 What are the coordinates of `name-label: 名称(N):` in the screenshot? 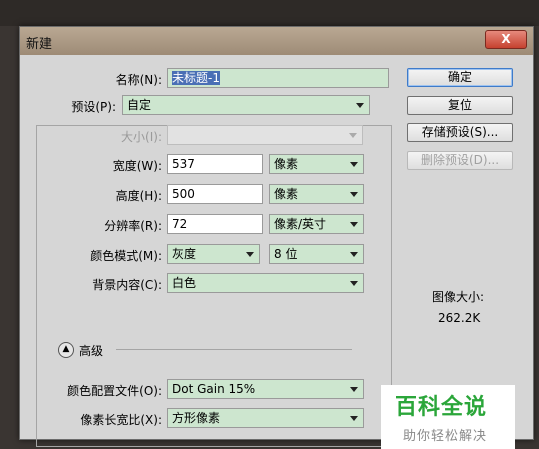 It's located at (138, 80).